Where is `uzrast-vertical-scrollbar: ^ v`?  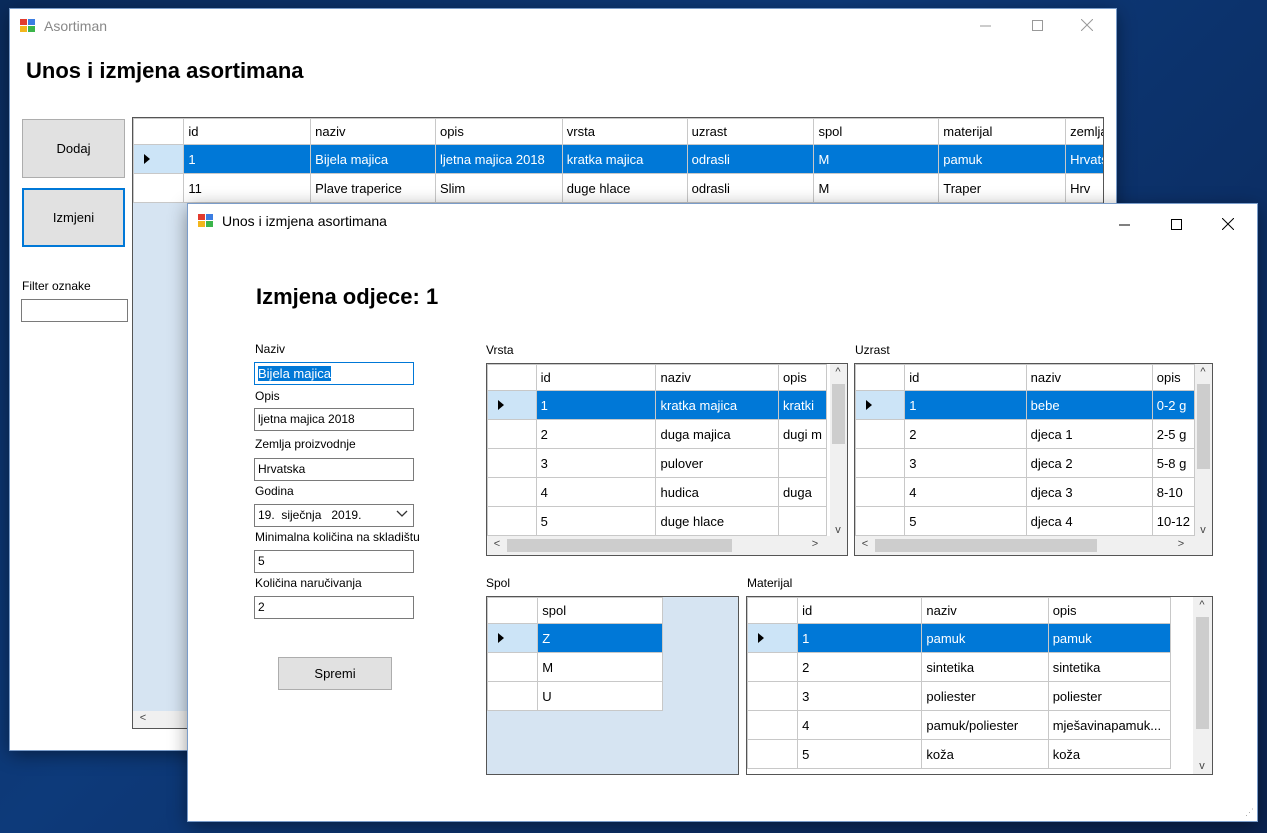
uzrast-vertical-scrollbar: ^ v is located at coordinates (1203, 451).